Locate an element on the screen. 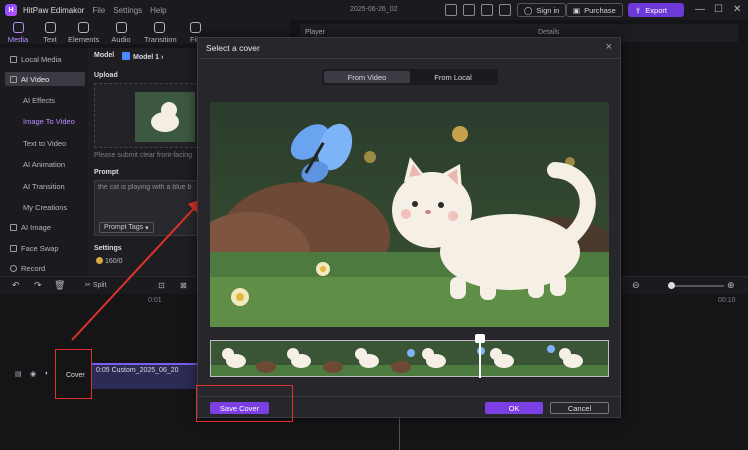 The width and height of the screenshot is (748, 450). sidebar-item-label: AI Image is located at coordinates (36, 227).